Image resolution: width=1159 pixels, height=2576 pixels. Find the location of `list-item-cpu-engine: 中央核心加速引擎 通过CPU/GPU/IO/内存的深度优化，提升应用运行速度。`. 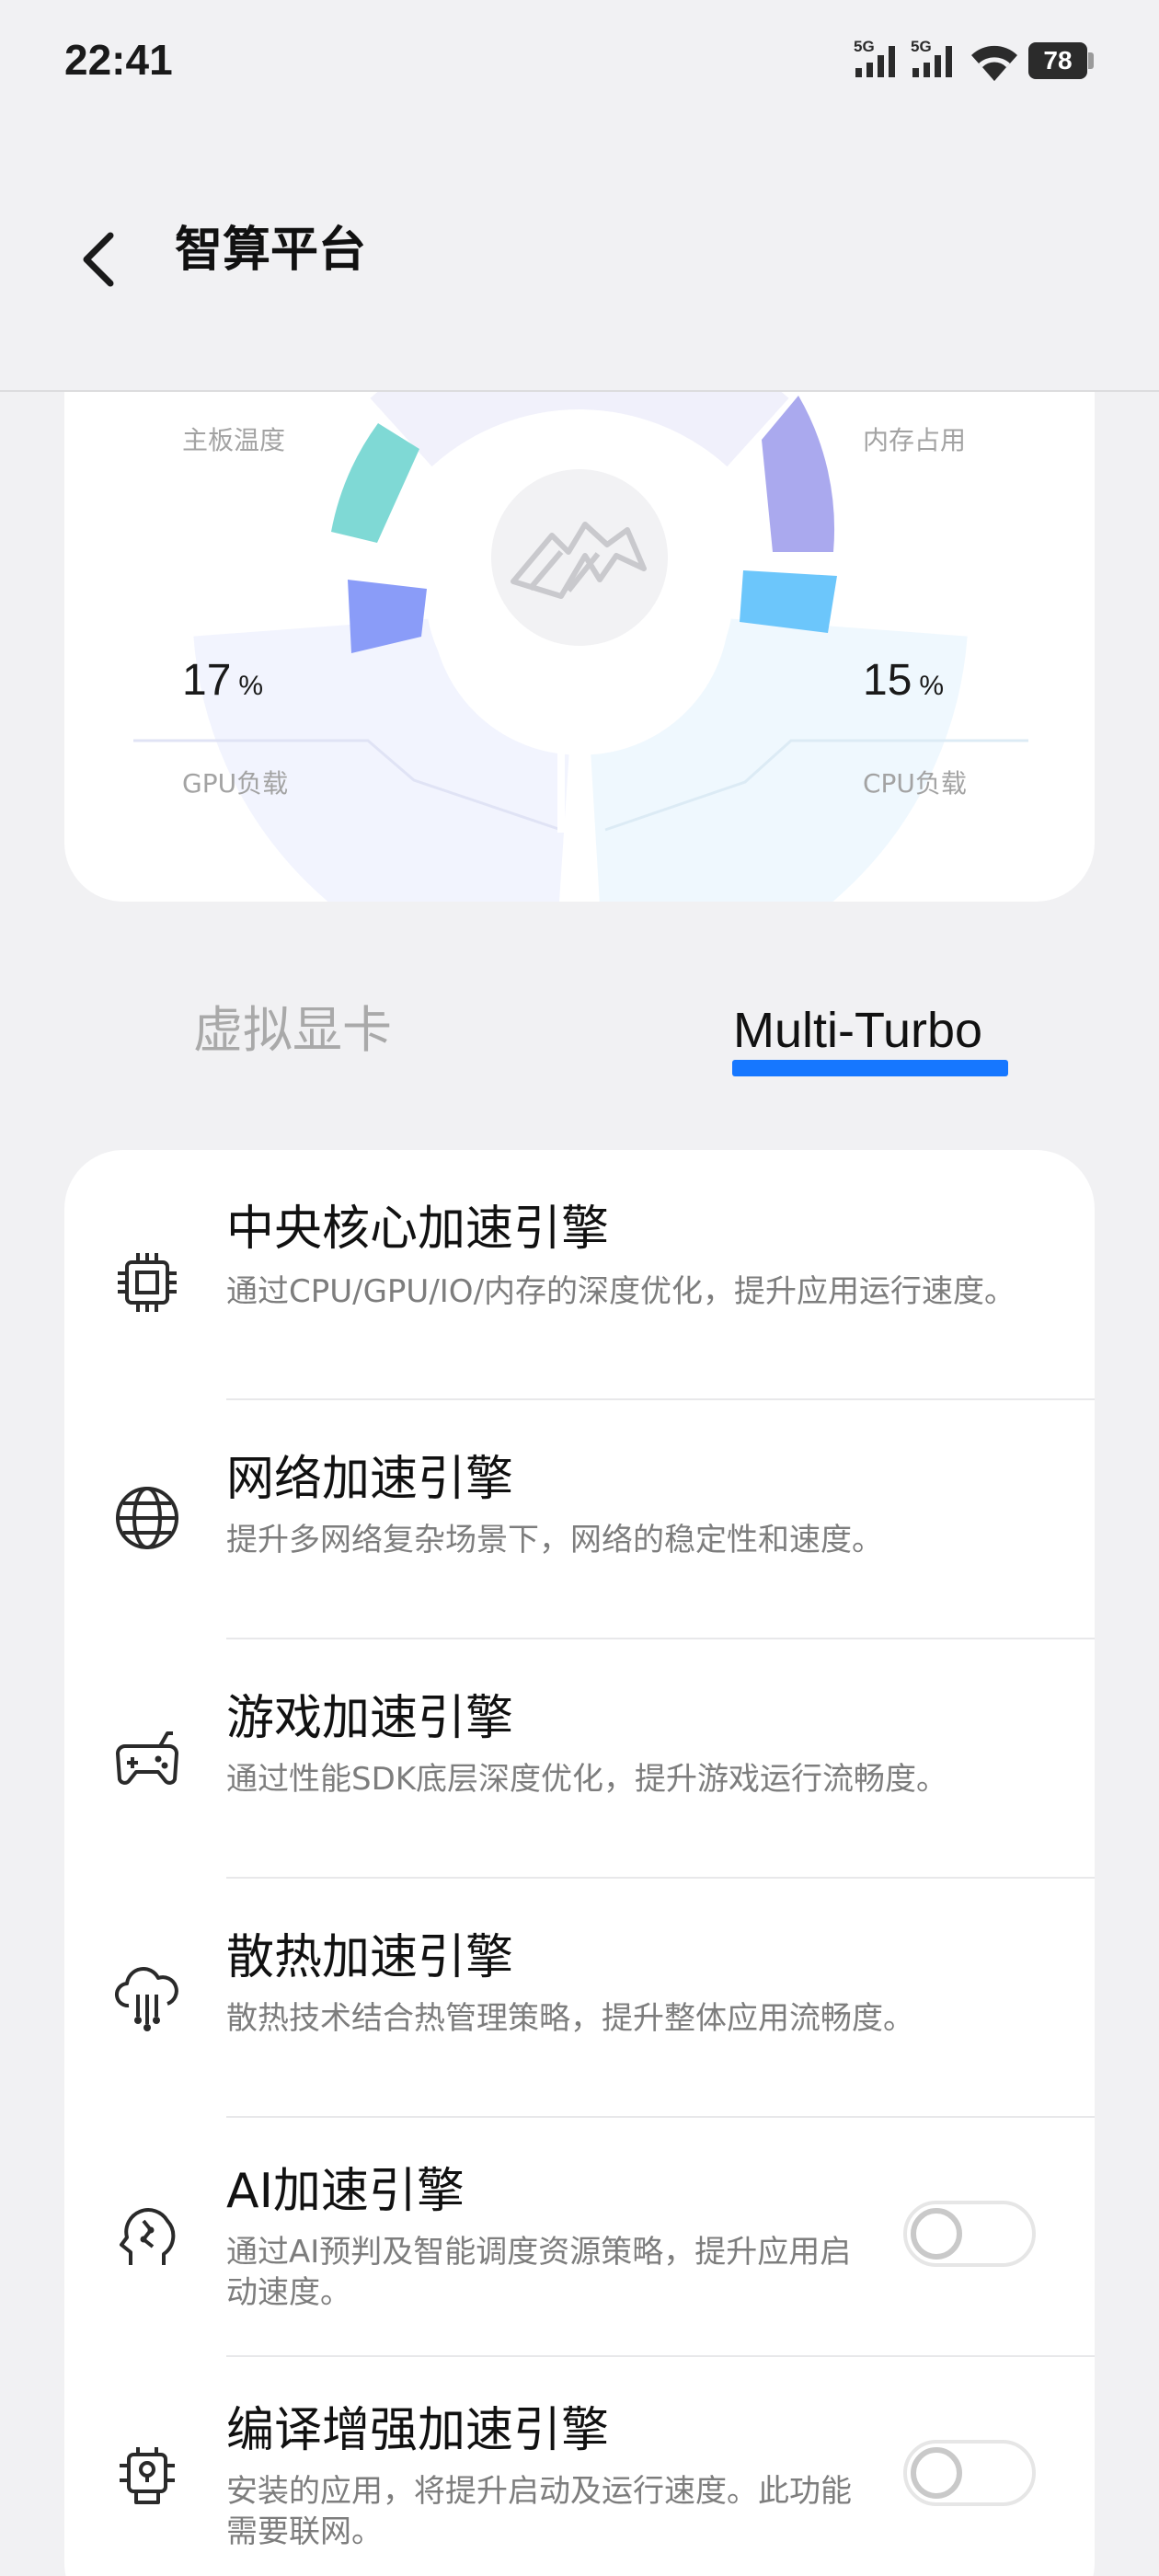

list-item-cpu-engine: 中央核心加速引擎 通过CPU/GPU/IO/内存的深度优化，提升应用运行速度。 is located at coordinates (579, 1274).